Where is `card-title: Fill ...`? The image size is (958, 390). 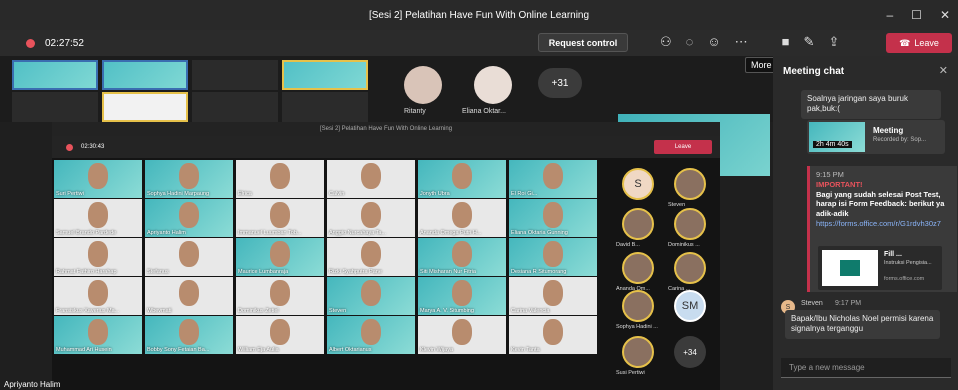
card-title: Fill ... is located at coordinates (893, 254).